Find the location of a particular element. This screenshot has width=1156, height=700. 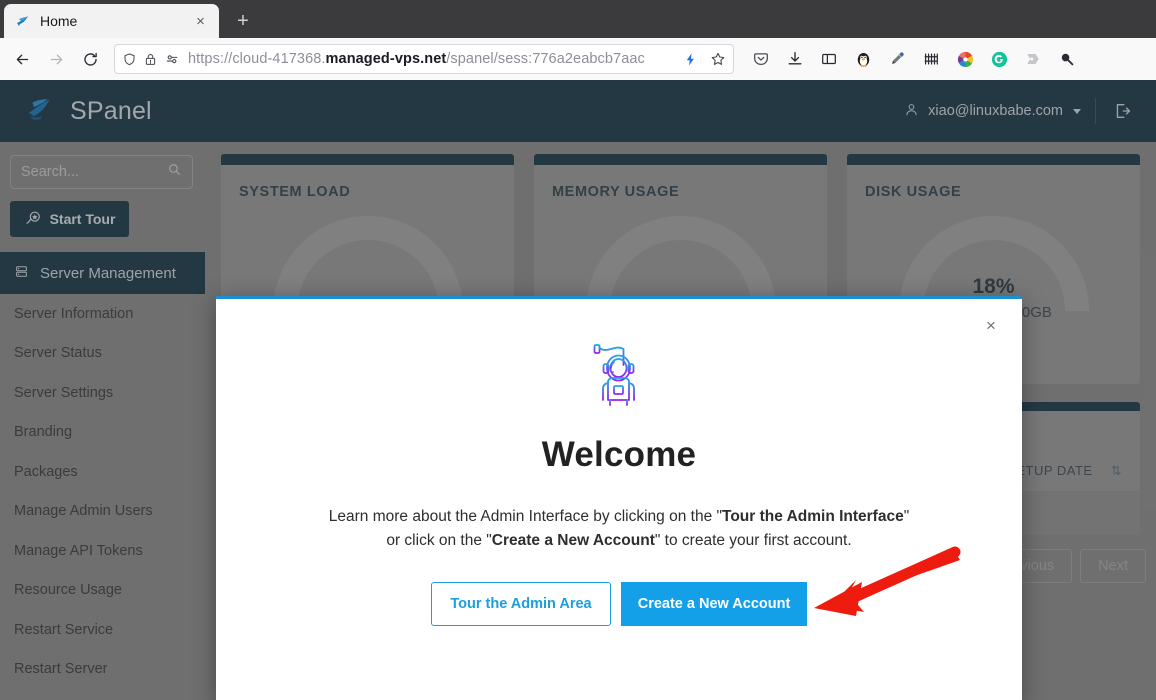

modal-line1-bold: Tour the Admin Interface is located at coordinates (813, 516).